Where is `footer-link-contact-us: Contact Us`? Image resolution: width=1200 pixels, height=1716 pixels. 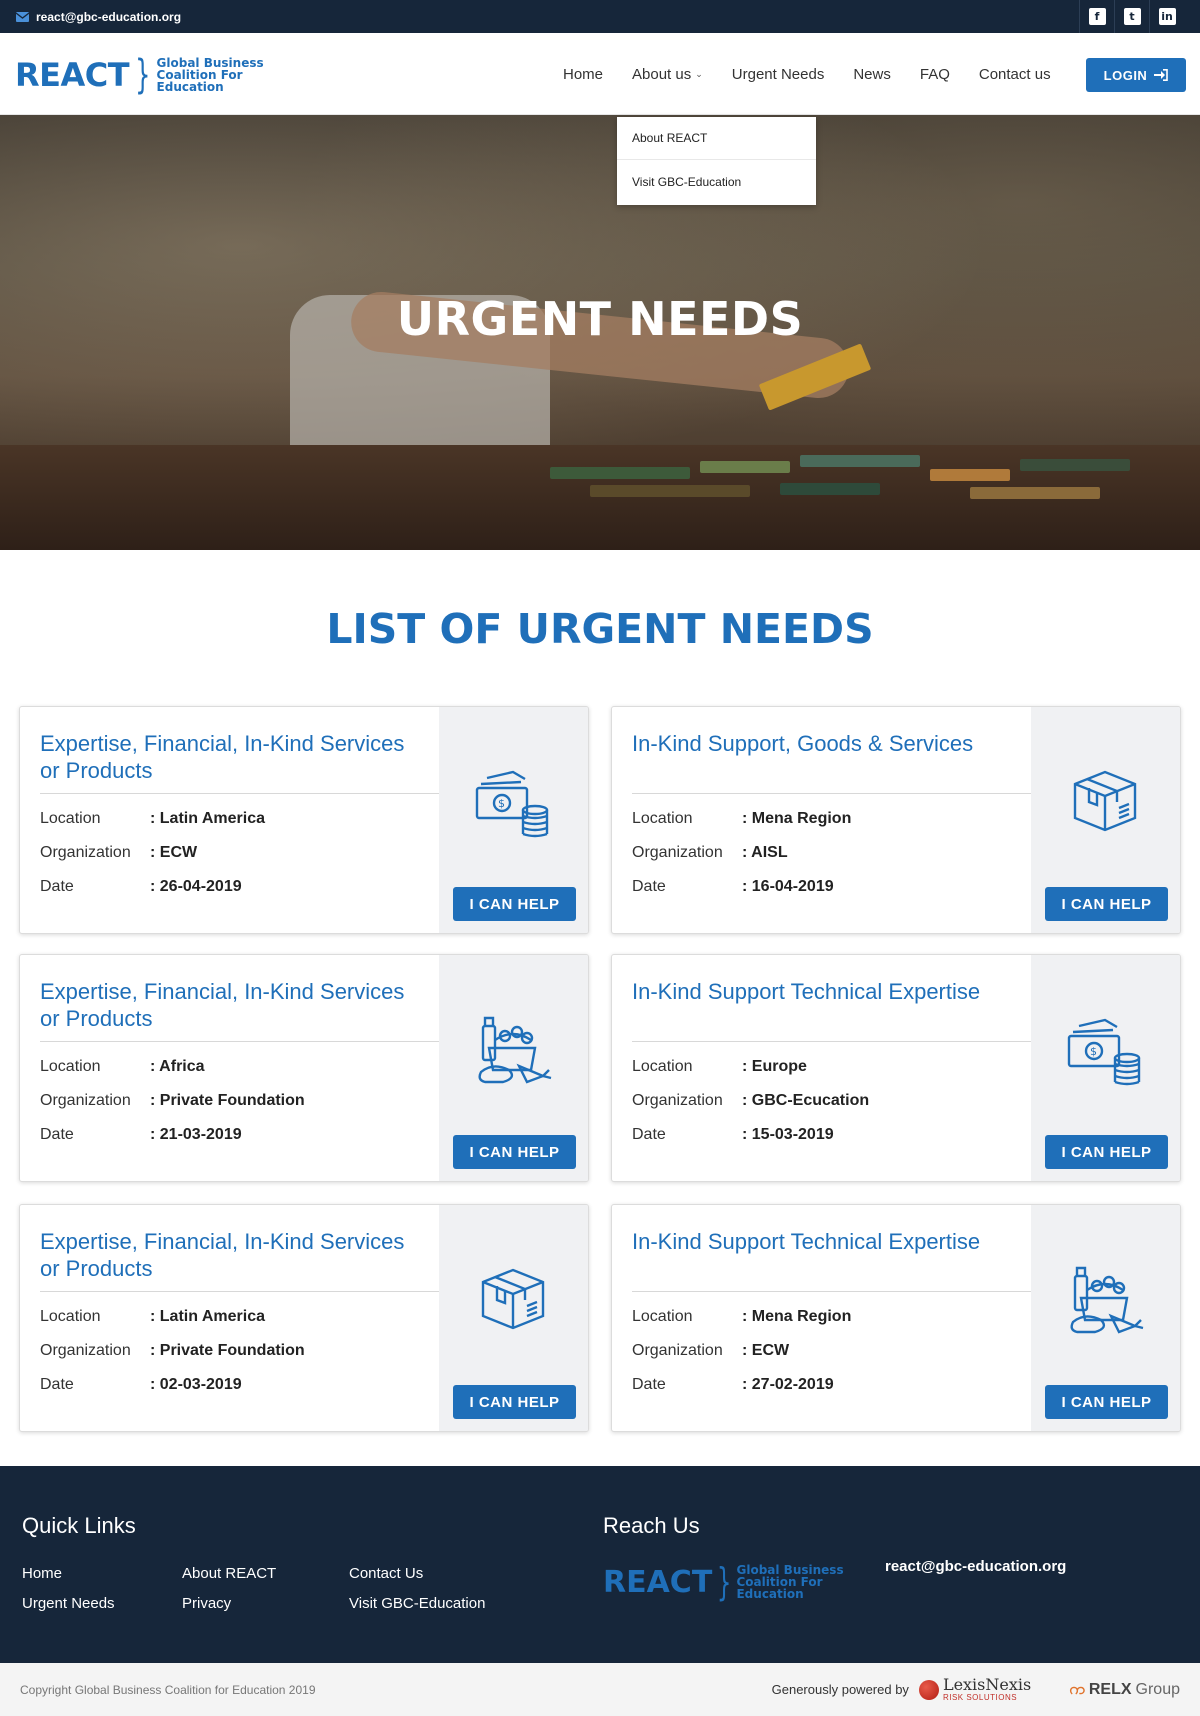
footer-link-contact-us: Contact Us is located at coordinates (386, 1573).